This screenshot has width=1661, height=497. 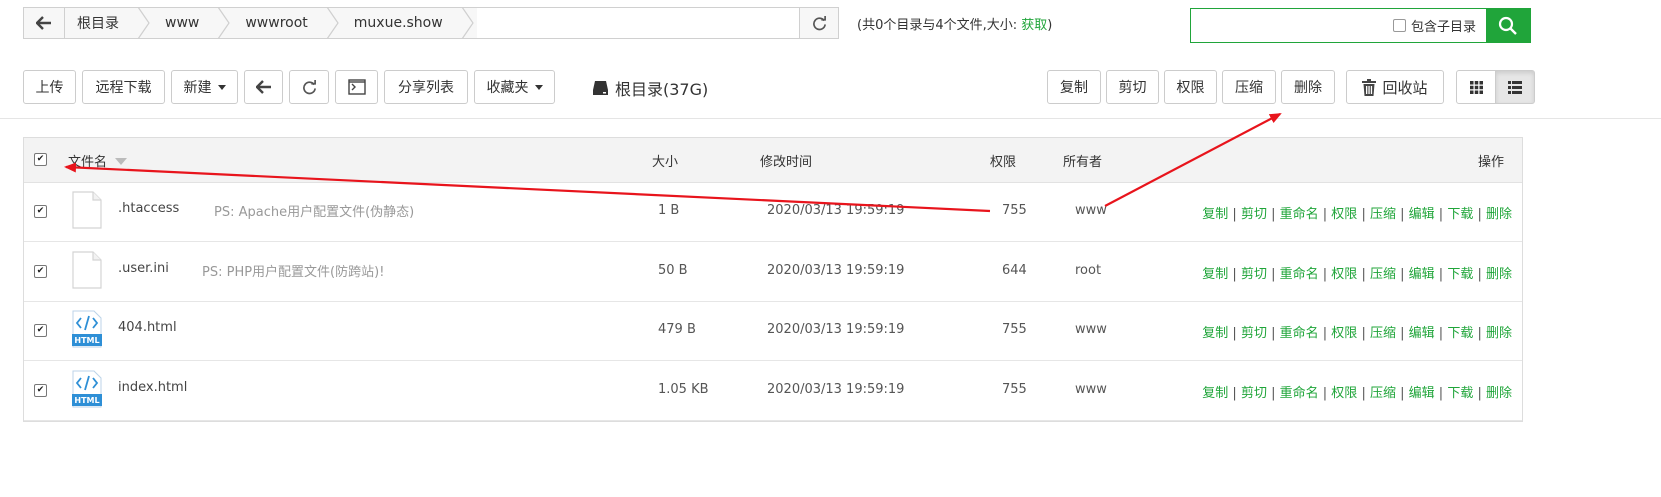 I want to click on breadcrumb-label: www, so click(x=182, y=23).